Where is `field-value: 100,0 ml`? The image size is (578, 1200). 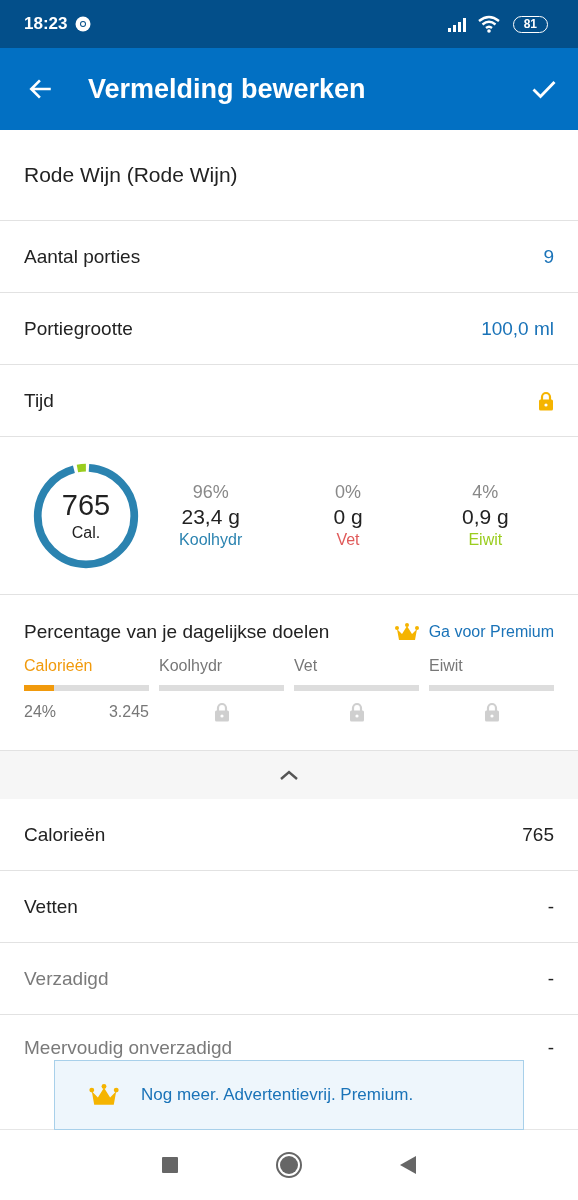 field-value: 100,0 ml is located at coordinates (517, 328).